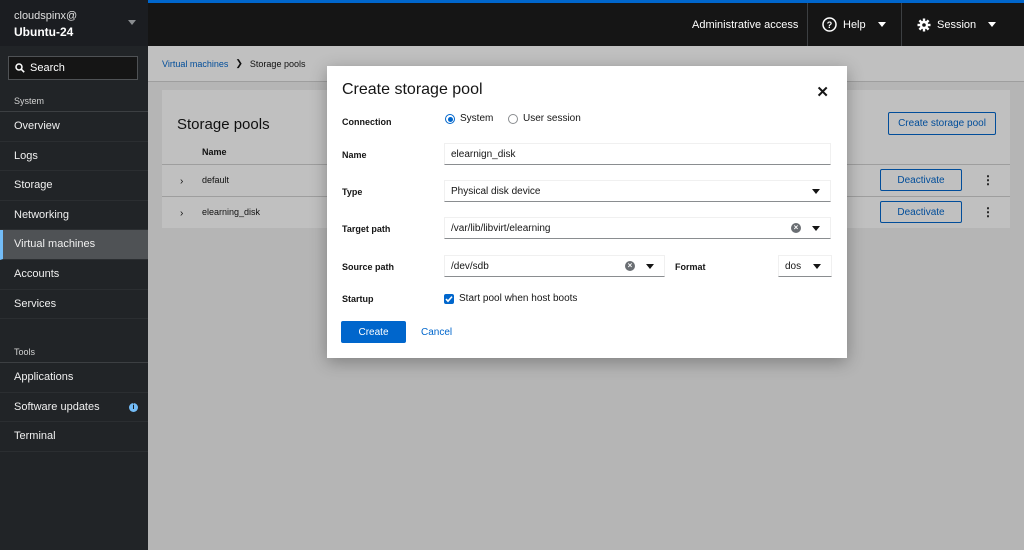 This screenshot has width=1024, height=550. I want to click on session-label: Session, so click(957, 24).